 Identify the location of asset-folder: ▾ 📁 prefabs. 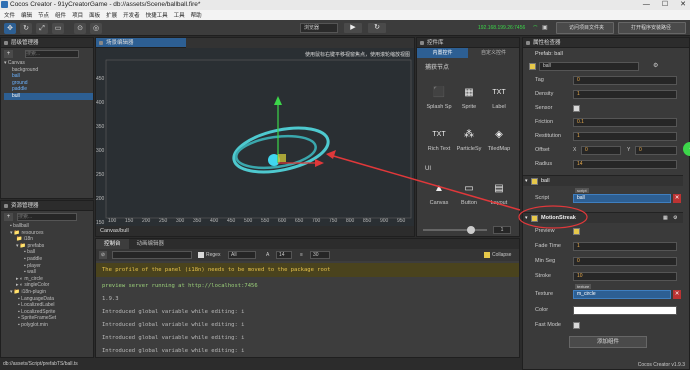
(48, 246).